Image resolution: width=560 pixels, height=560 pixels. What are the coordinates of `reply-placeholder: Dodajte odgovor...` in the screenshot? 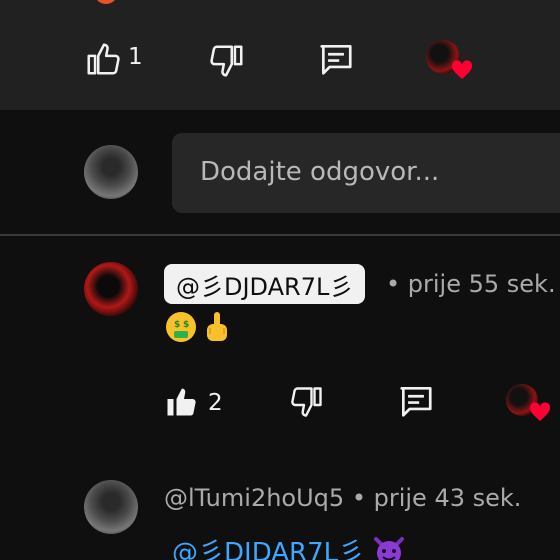 It's located at (320, 172).